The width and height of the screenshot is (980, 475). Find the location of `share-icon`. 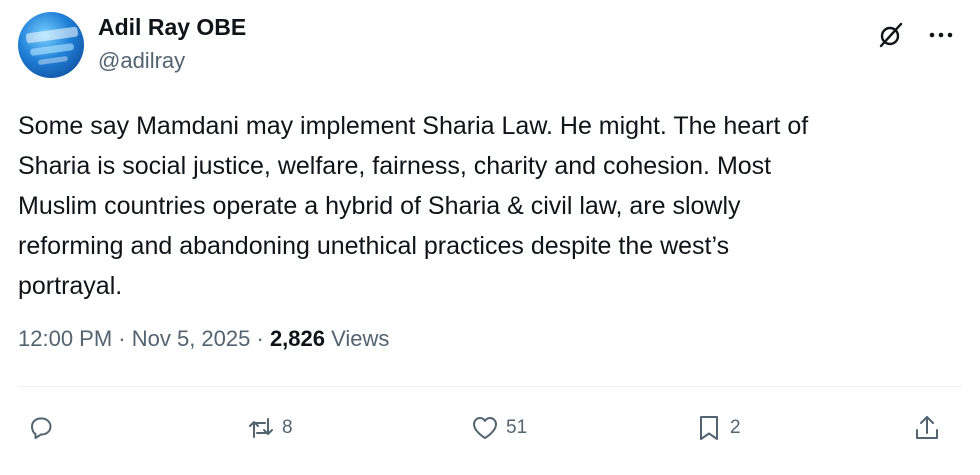

share-icon is located at coordinates (927, 427).